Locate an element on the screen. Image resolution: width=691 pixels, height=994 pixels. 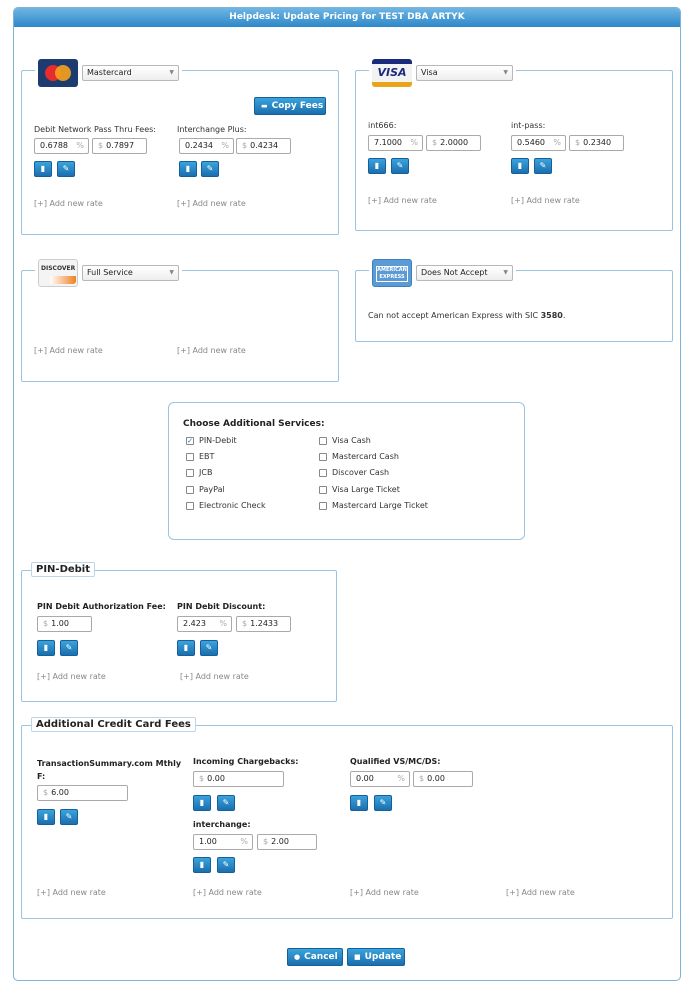
rate-fixed-input: $0.4234 is located at coordinates (263, 146).